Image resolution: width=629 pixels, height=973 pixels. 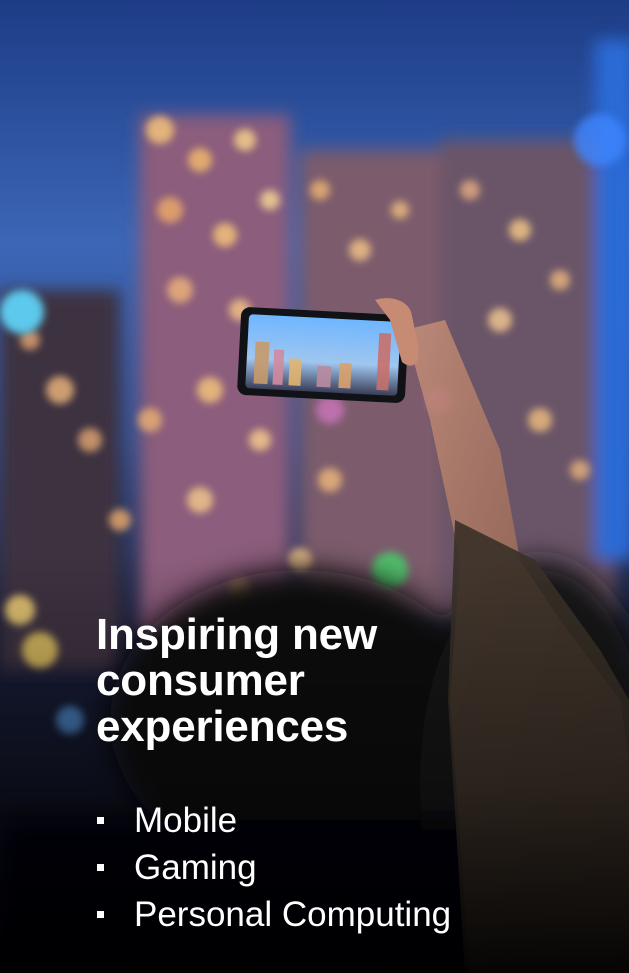 What do you see at coordinates (236, 634) in the screenshot?
I see `headline-line-1: Inspiring new` at bounding box center [236, 634].